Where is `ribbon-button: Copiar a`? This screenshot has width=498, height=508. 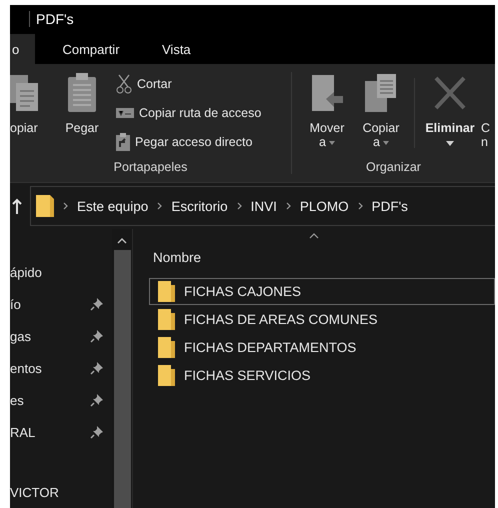
ribbon-button: Copiar a is located at coordinates (381, 111).